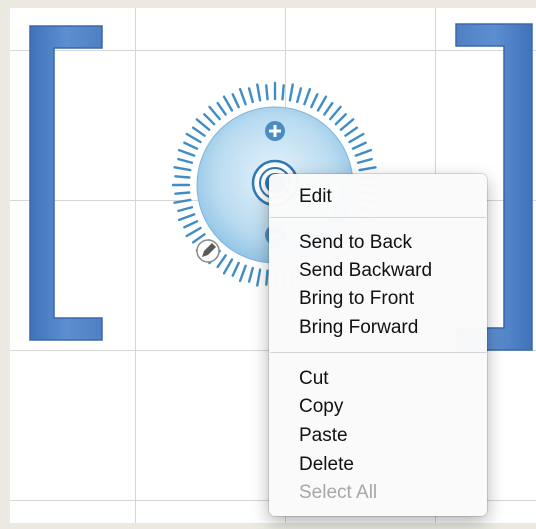 The image size is (536, 529). I want to click on menu-item-delete: Delete, so click(326, 465).